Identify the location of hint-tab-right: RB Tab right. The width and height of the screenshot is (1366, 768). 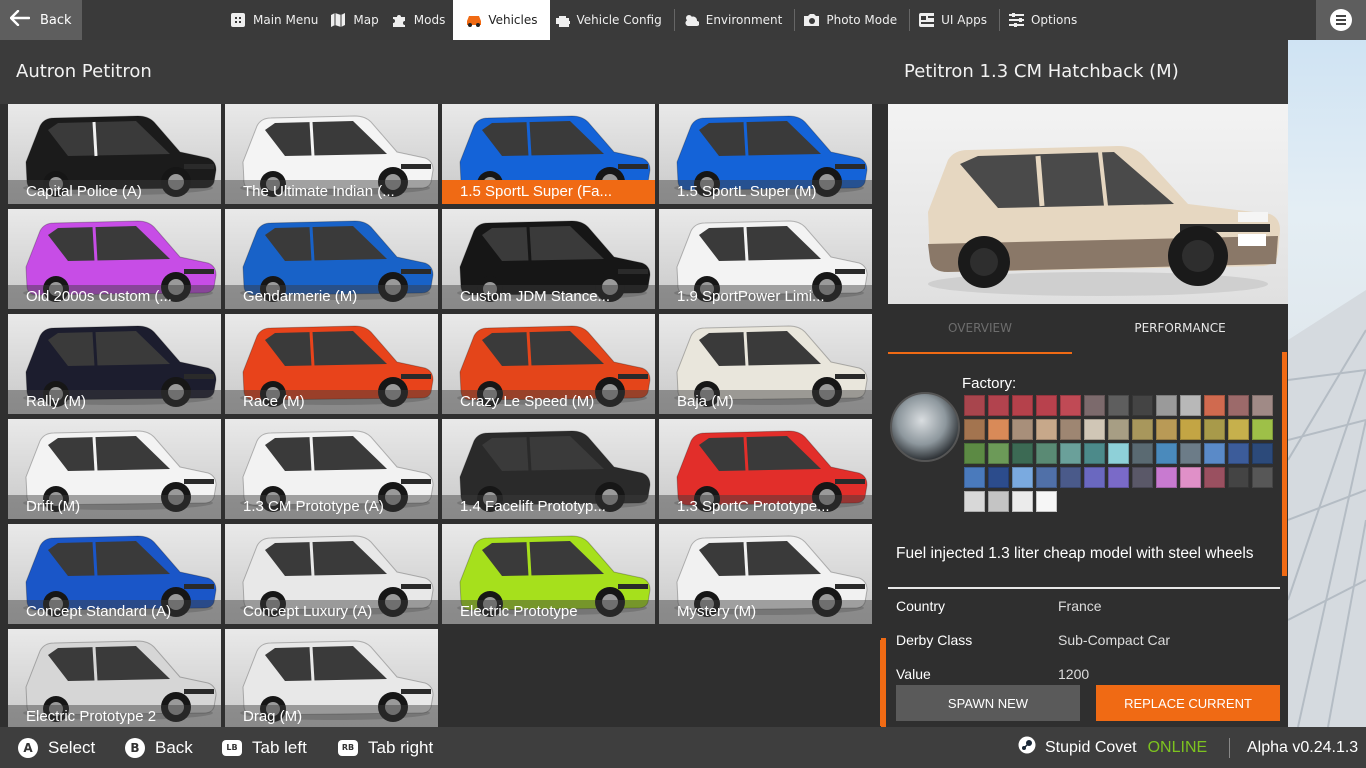
(385, 747).